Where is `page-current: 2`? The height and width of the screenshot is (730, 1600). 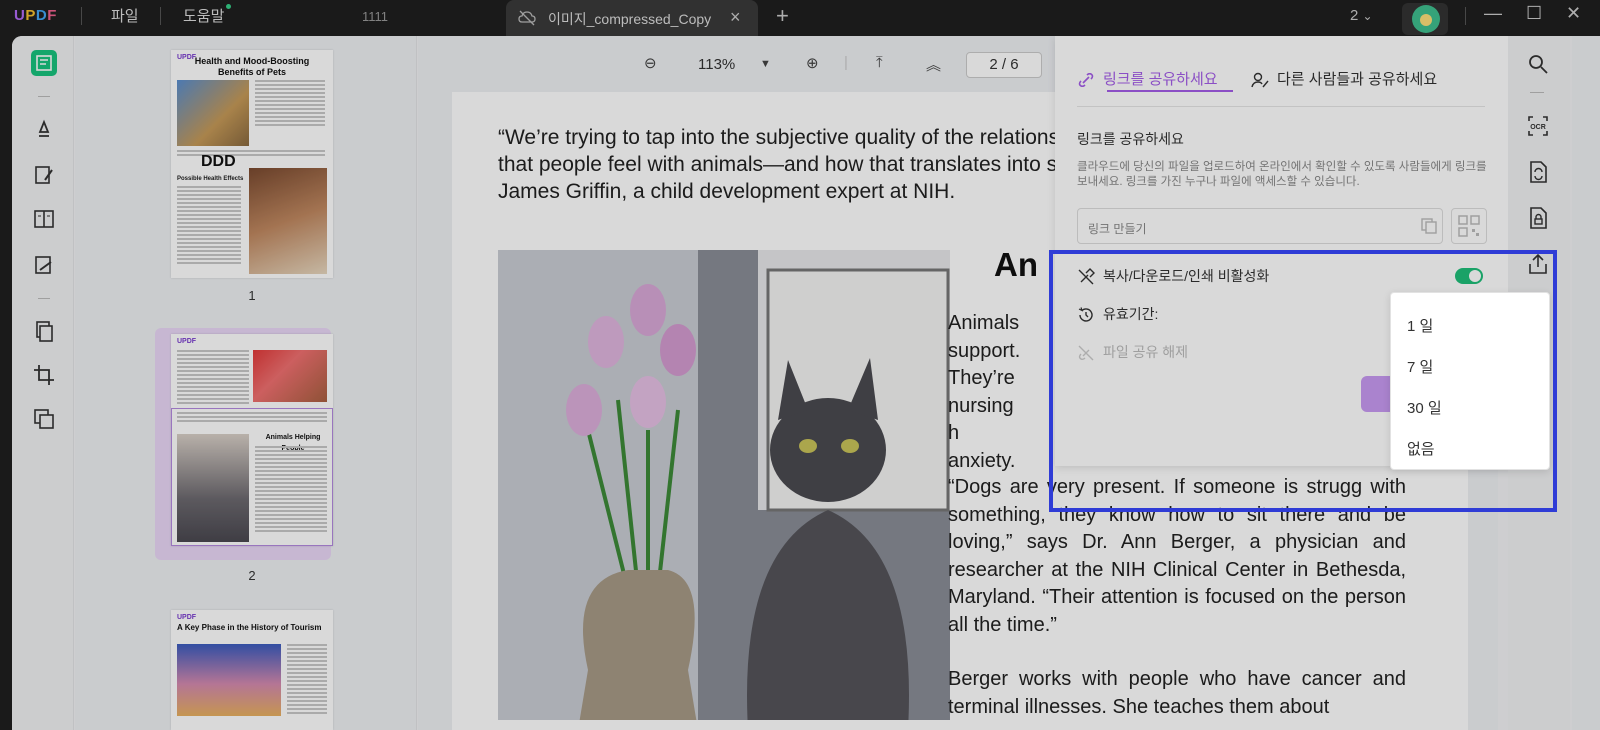 page-current: 2 is located at coordinates (993, 64).